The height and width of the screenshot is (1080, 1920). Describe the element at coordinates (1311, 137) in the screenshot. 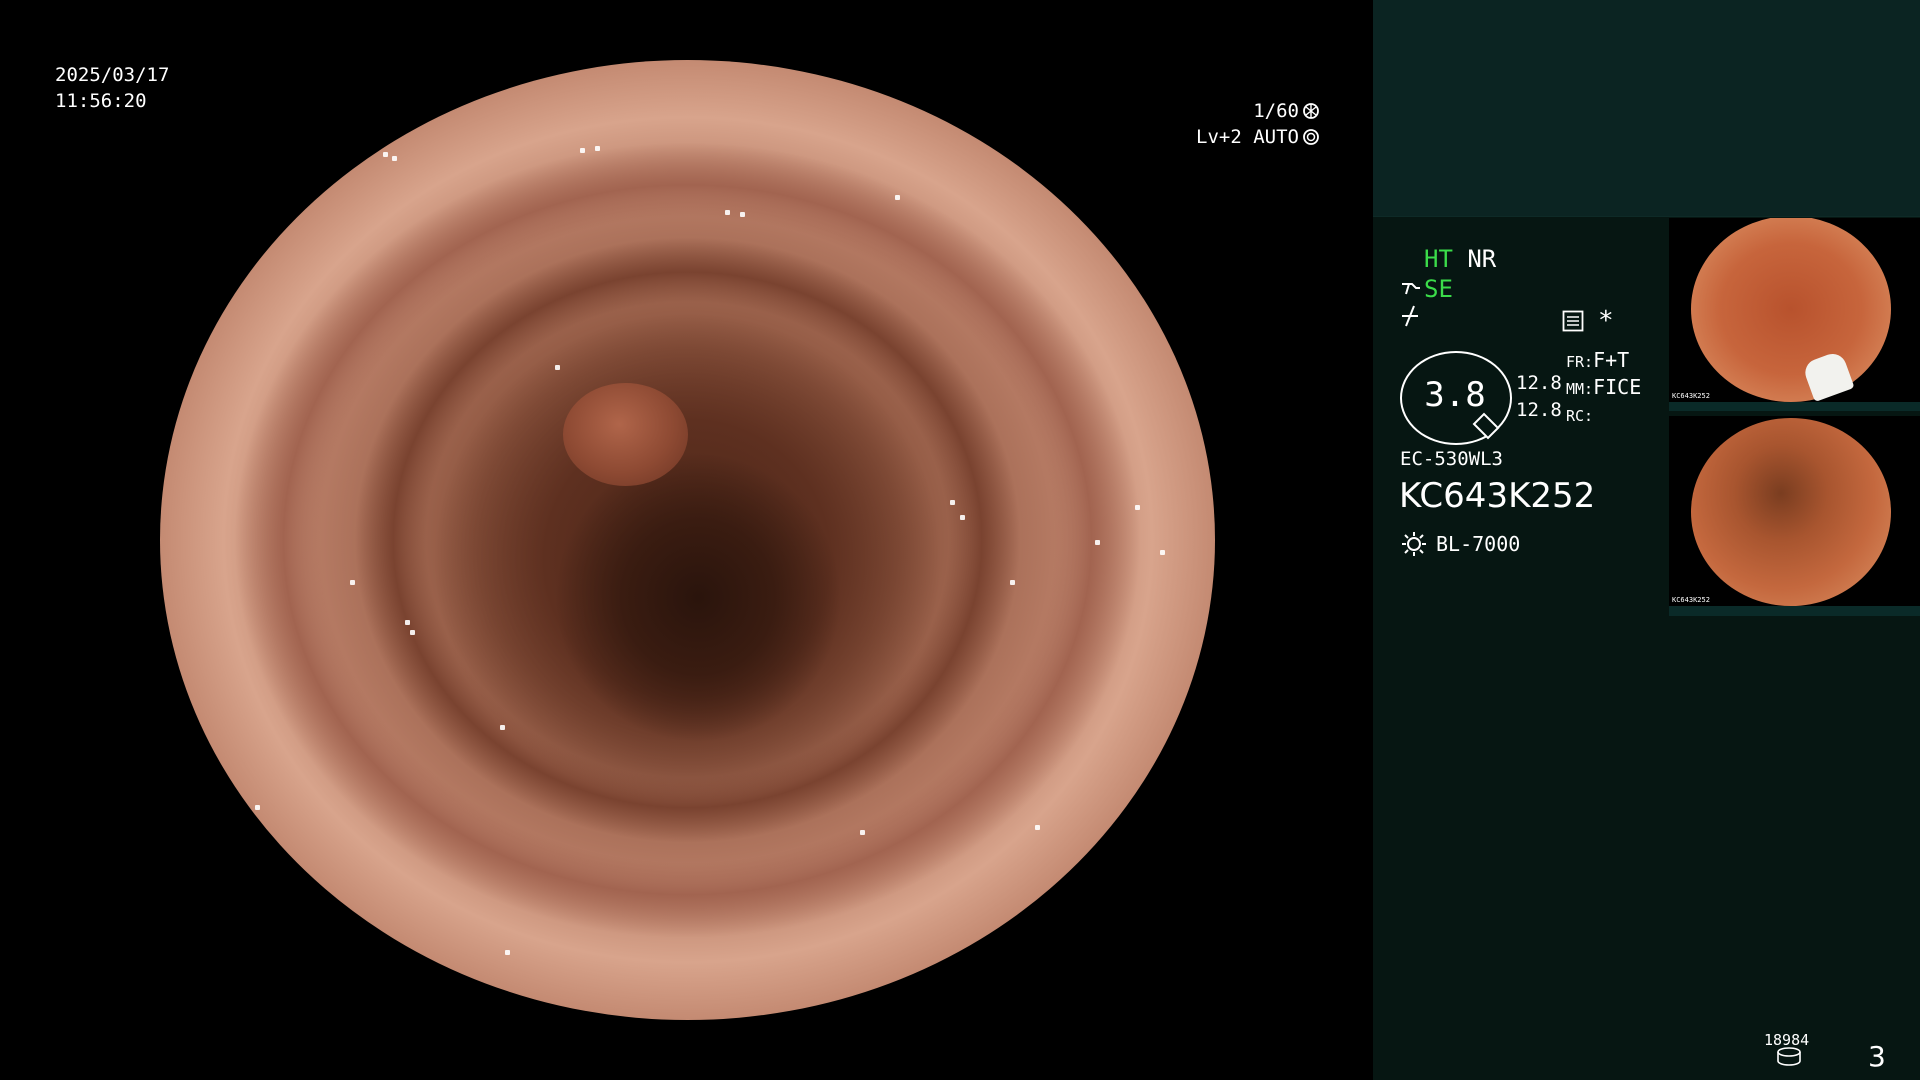

I see `iris-icon` at that location.